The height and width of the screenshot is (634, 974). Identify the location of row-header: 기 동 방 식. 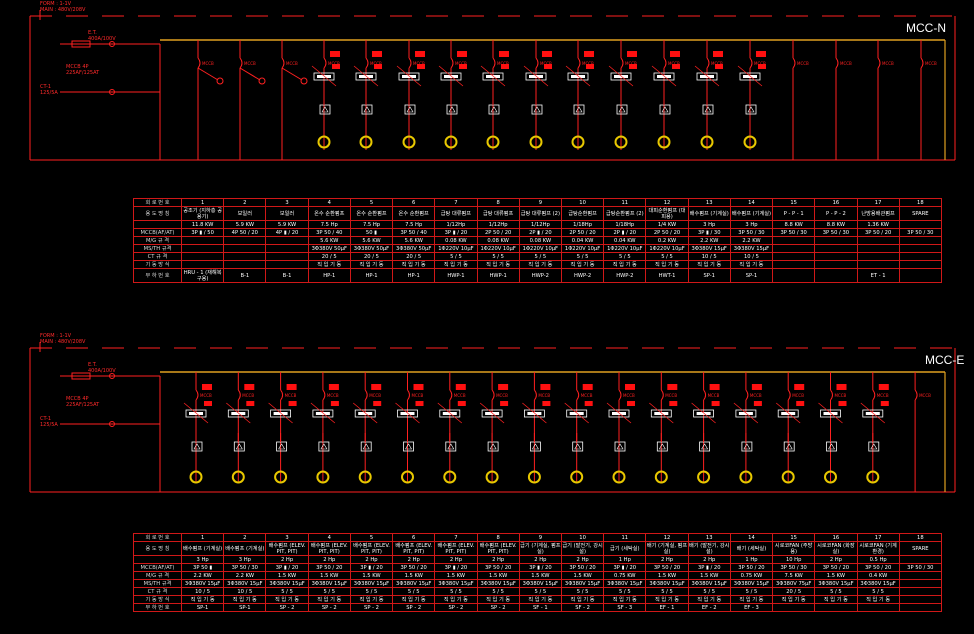
(157, 264).